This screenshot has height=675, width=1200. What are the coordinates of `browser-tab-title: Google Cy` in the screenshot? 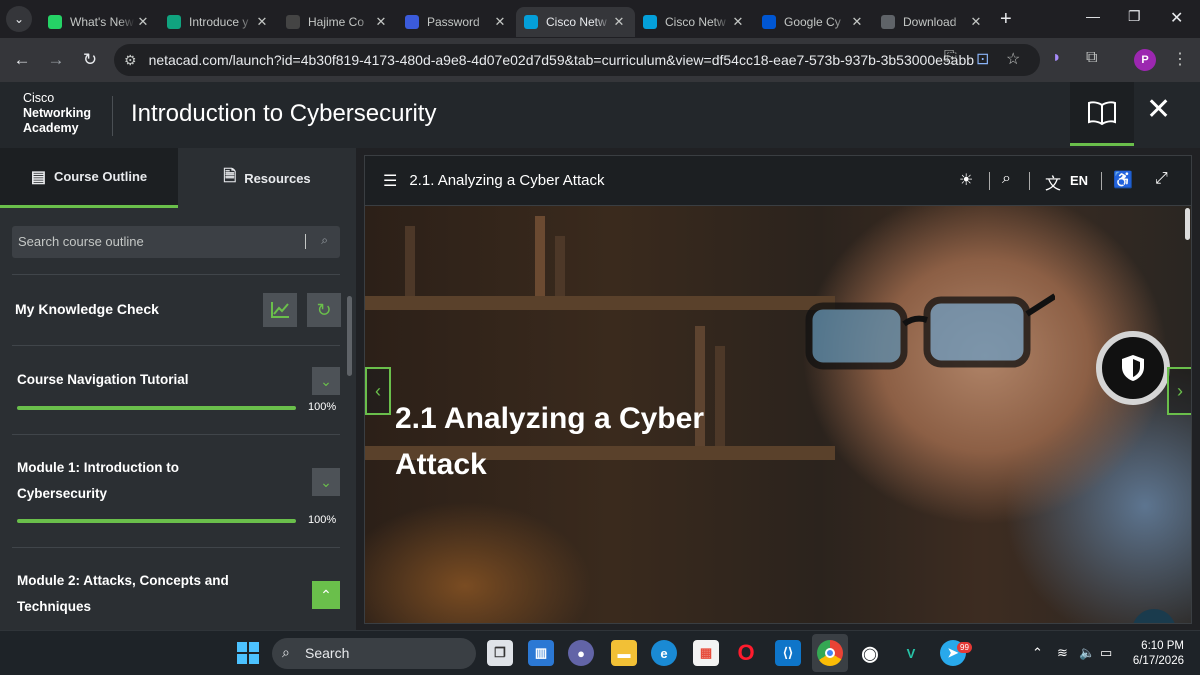 It's located at (812, 22).